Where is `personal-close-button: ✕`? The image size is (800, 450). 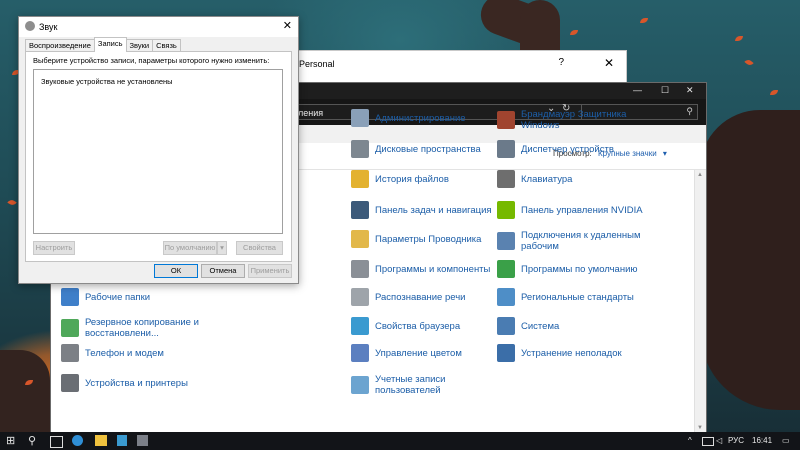 personal-close-button: ✕ is located at coordinates (609, 63).